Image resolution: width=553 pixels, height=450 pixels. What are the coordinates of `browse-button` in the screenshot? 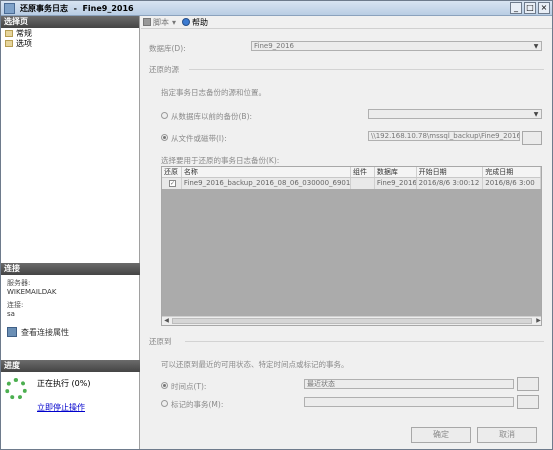 It's located at (532, 138).